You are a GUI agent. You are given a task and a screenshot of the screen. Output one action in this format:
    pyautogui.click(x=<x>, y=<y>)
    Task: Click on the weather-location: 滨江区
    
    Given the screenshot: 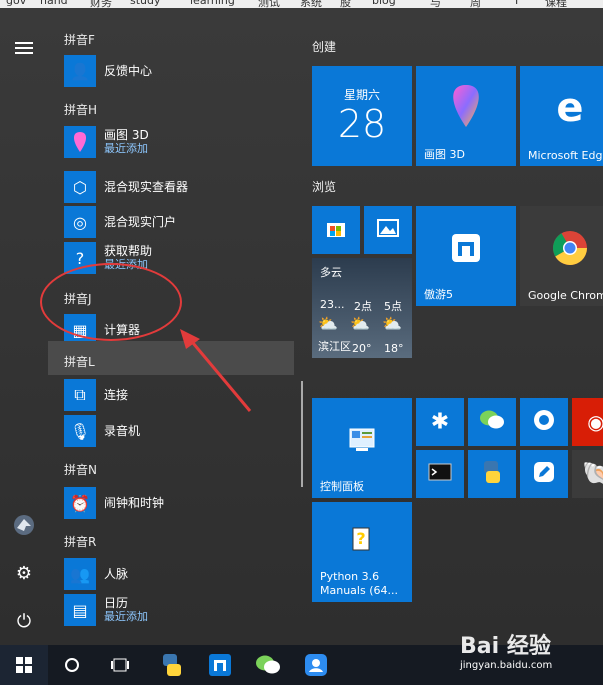 What is the action you would take?
    pyautogui.click(x=334, y=346)
    